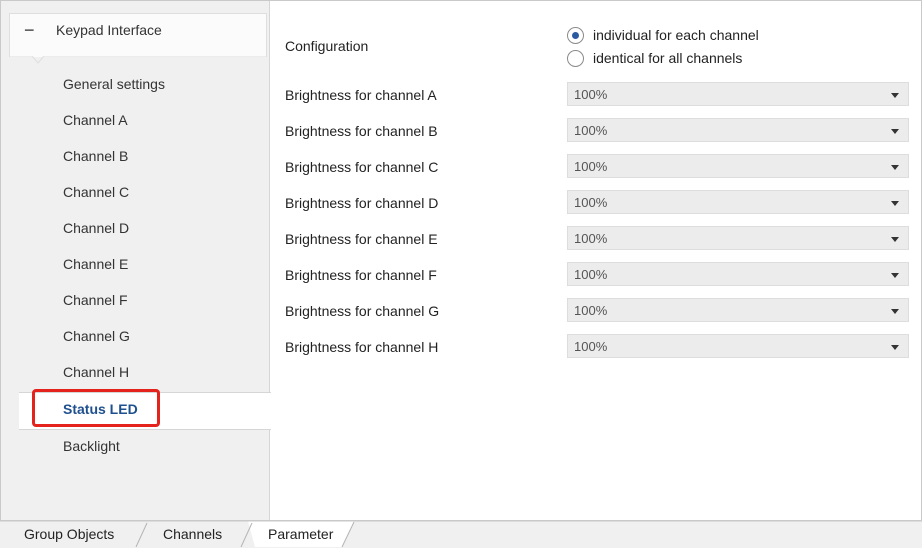 The height and width of the screenshot is (548, 922). I want to click on brightness-select-g: 100%, so click(738, 310).